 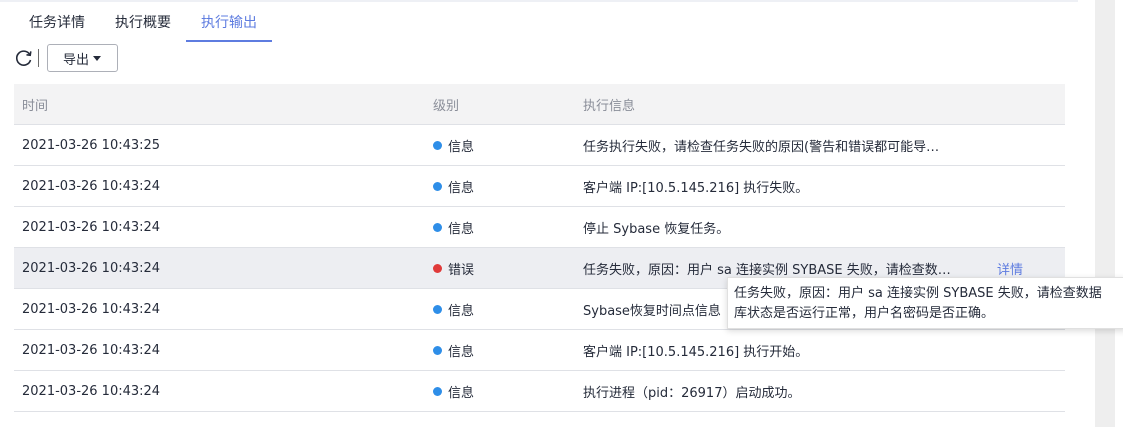 What do you see at coordinates (57, 24) in the screenshot?
I see `tab-task-details: 任务详情` at bounding box center [57, 24].